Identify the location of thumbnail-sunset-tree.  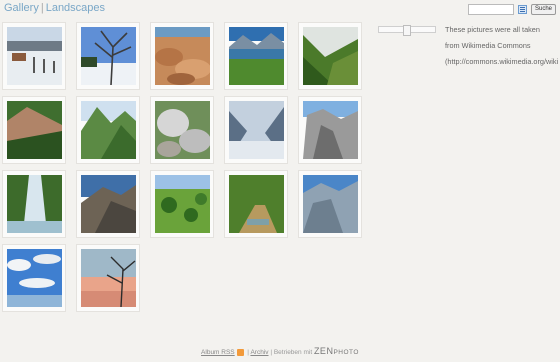
(108, 278).